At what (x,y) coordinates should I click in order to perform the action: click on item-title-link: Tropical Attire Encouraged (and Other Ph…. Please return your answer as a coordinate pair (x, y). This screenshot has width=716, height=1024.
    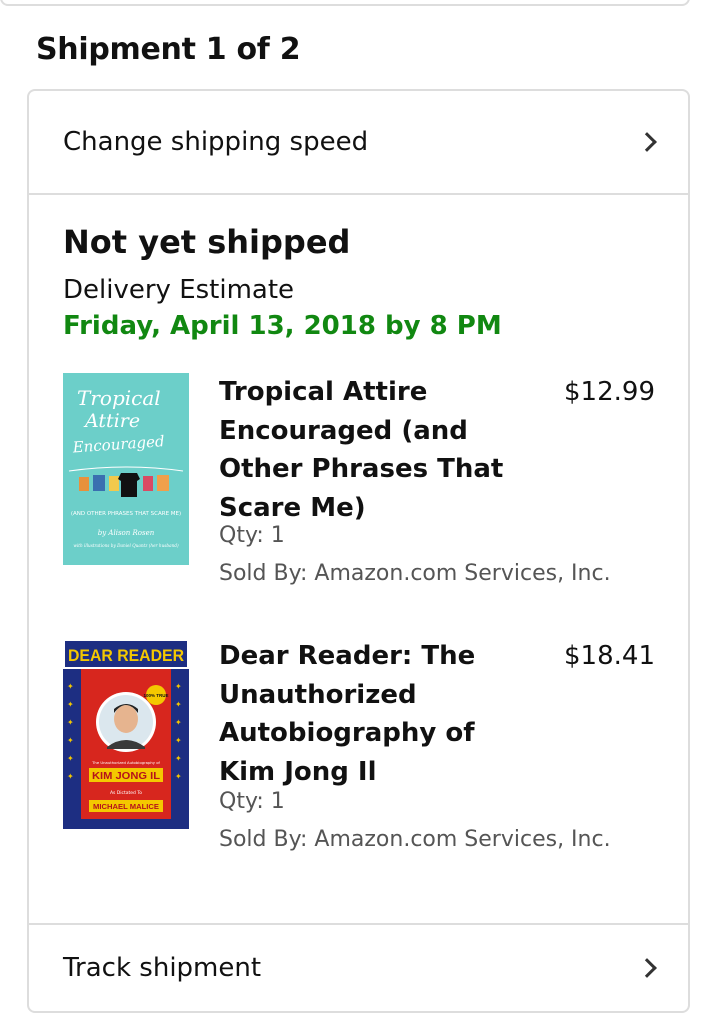
    Looking at the image, I should click on (369, 450).